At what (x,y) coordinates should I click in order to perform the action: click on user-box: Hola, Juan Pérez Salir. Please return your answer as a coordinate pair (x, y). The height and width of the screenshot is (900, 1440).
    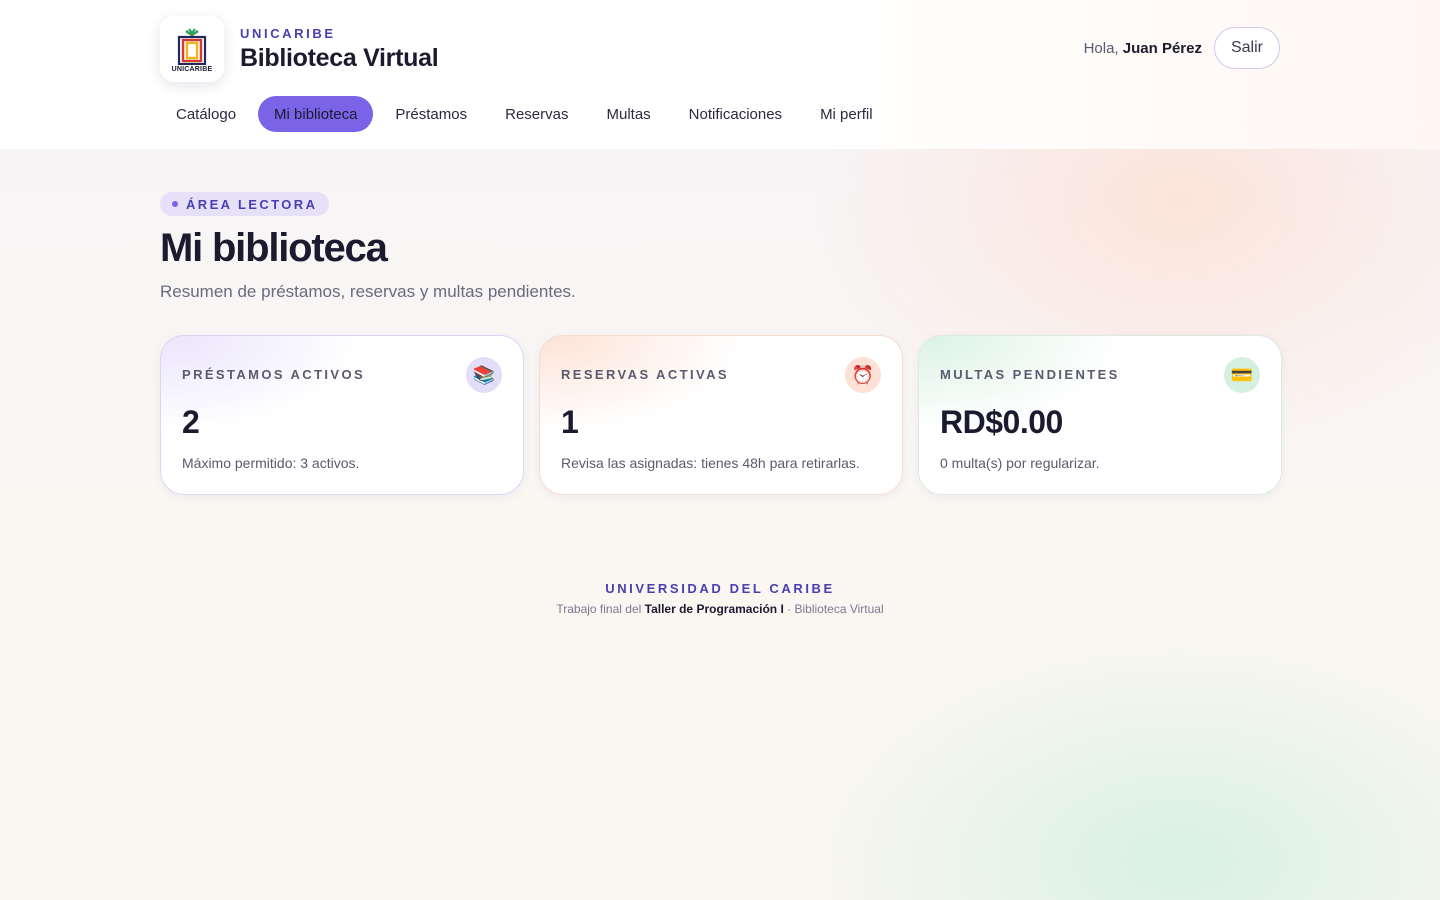
    Looking at the image, I should click on (1182, 48).